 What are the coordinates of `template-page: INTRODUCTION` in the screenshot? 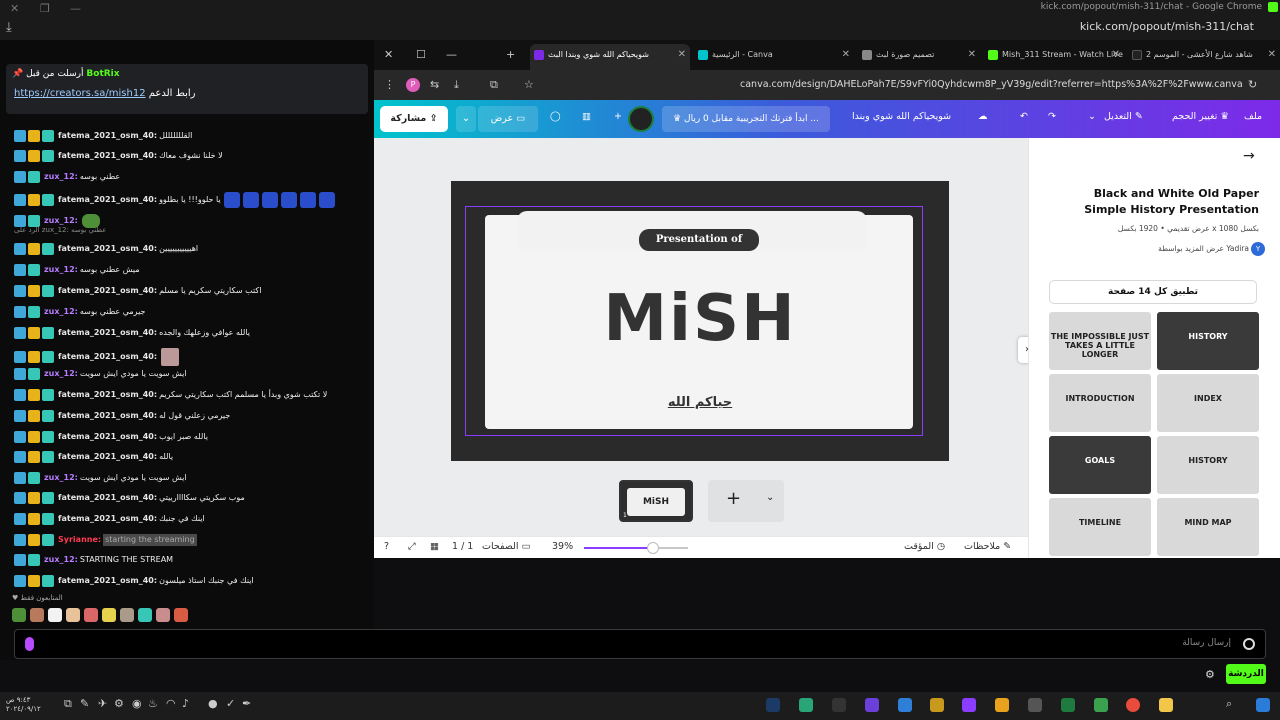 It's located at (1100, 403).